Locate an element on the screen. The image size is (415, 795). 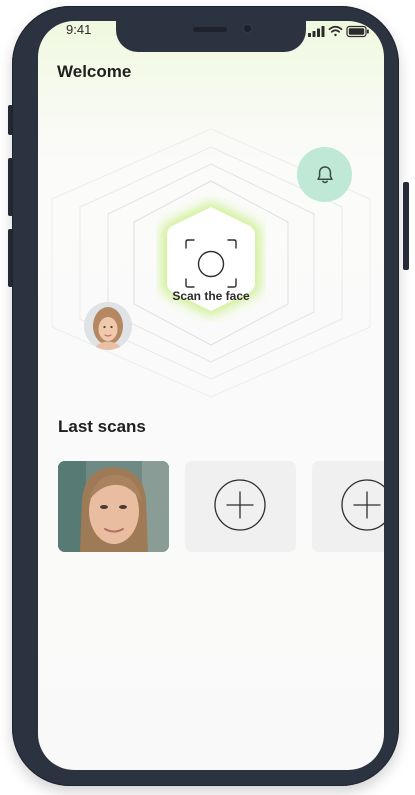
status-icons is located at coordinates (338, 31).